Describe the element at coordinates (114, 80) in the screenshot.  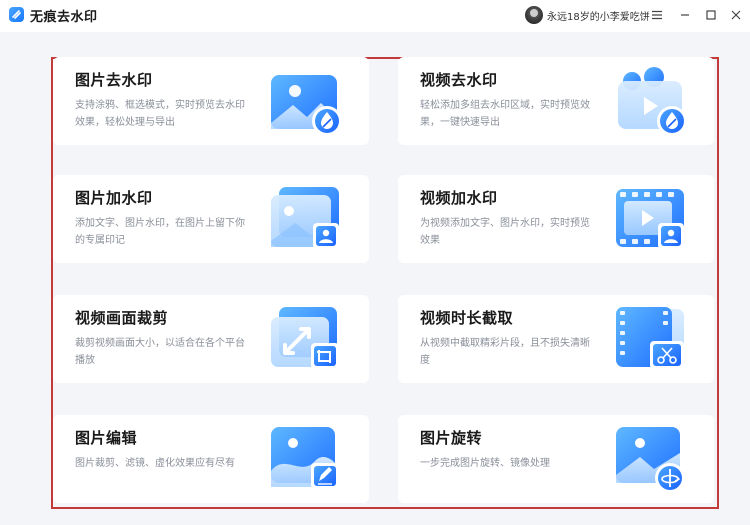
I see `card-title: 图片去水印` at that location.